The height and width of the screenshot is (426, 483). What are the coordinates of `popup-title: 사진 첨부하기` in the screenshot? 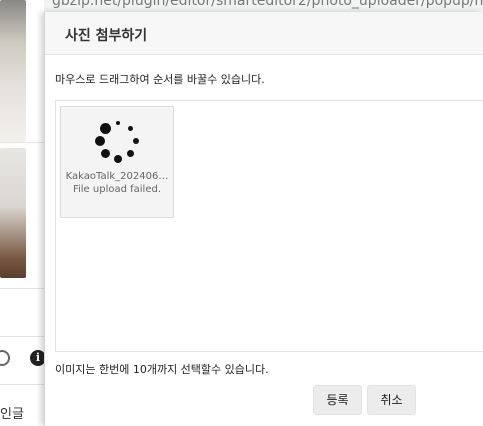 It's located at (106, 36).